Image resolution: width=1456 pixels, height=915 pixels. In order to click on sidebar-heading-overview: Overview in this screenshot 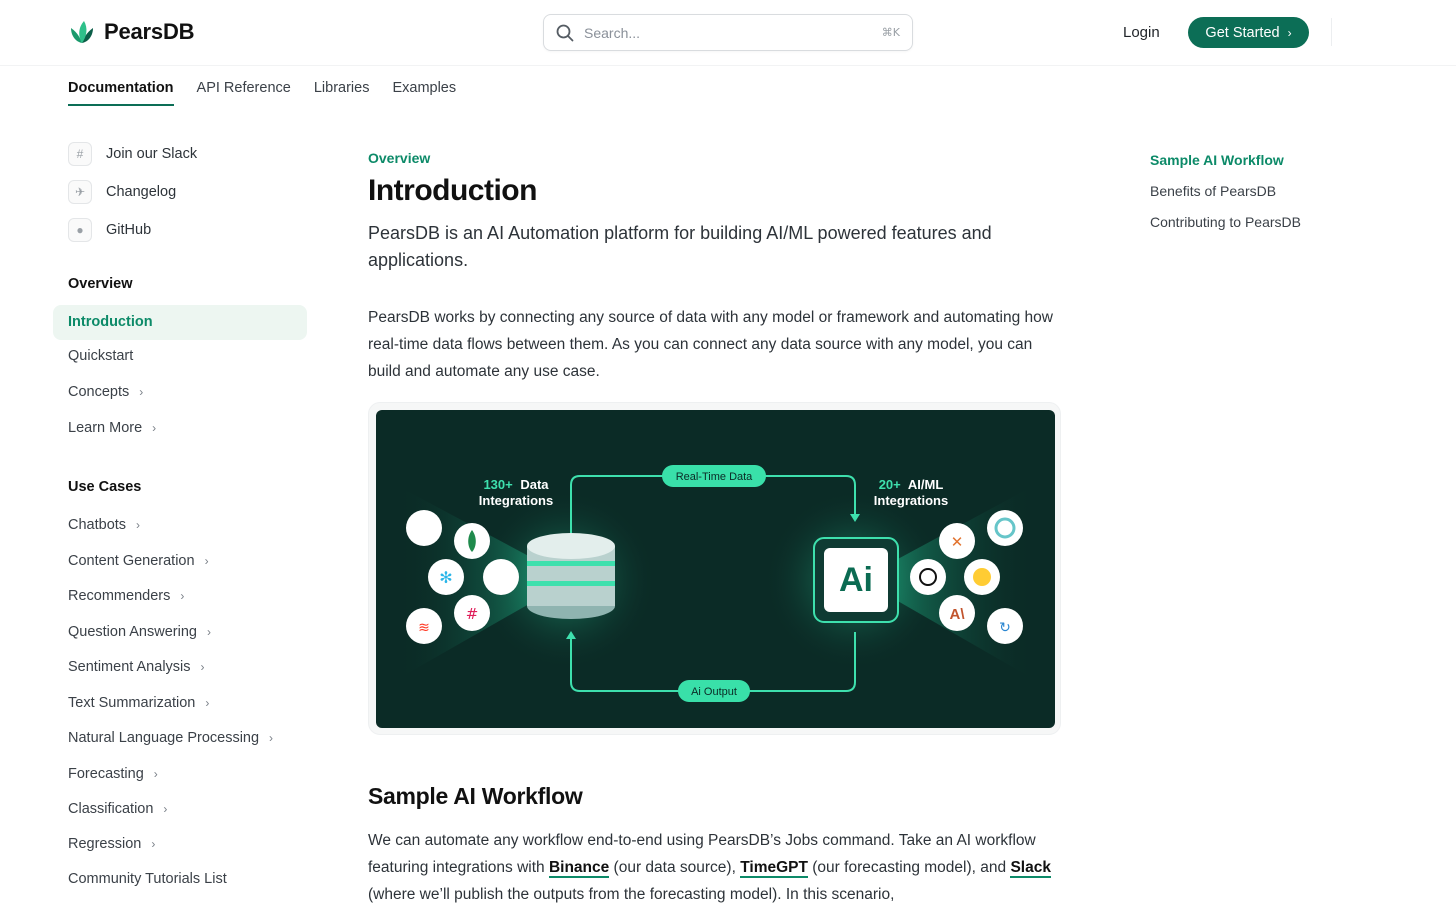, I will do `click(100, 284)`.